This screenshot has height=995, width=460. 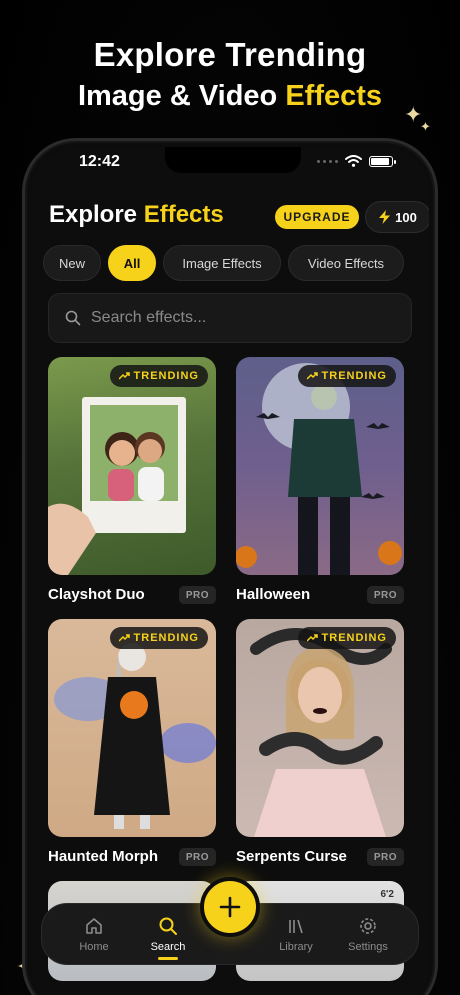 I want to click on status-icons, so click(x=356, y=161).